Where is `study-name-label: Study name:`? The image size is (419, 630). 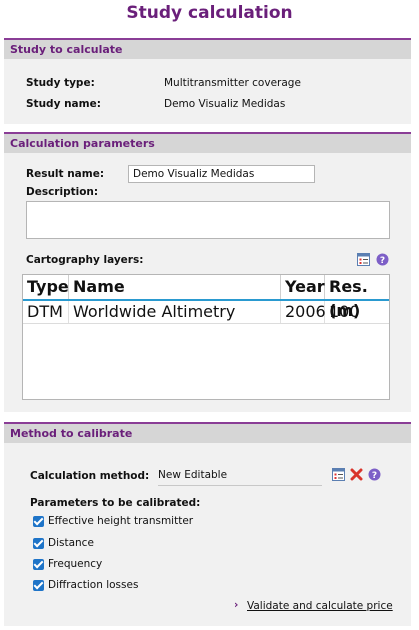
study-name-label: Study name: is located at coordinates (63, 104).